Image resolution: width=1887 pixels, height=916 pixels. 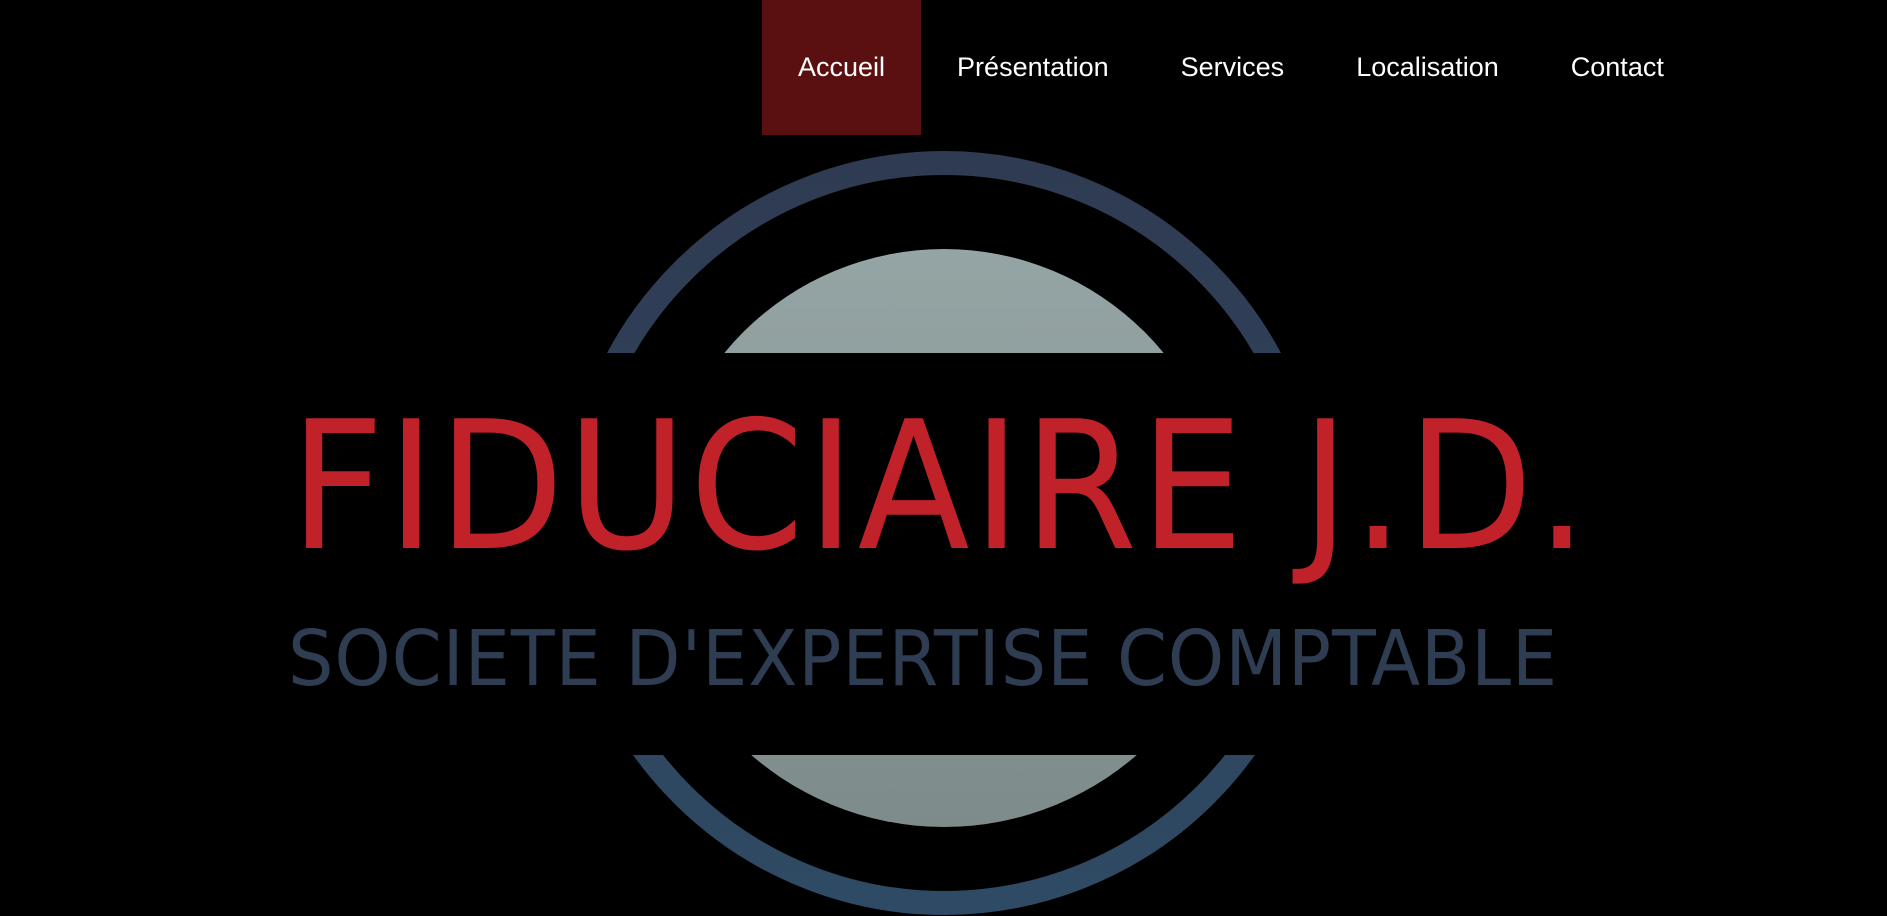 I want to click on nav-item-services: Services, so click(x=1233, y=67).